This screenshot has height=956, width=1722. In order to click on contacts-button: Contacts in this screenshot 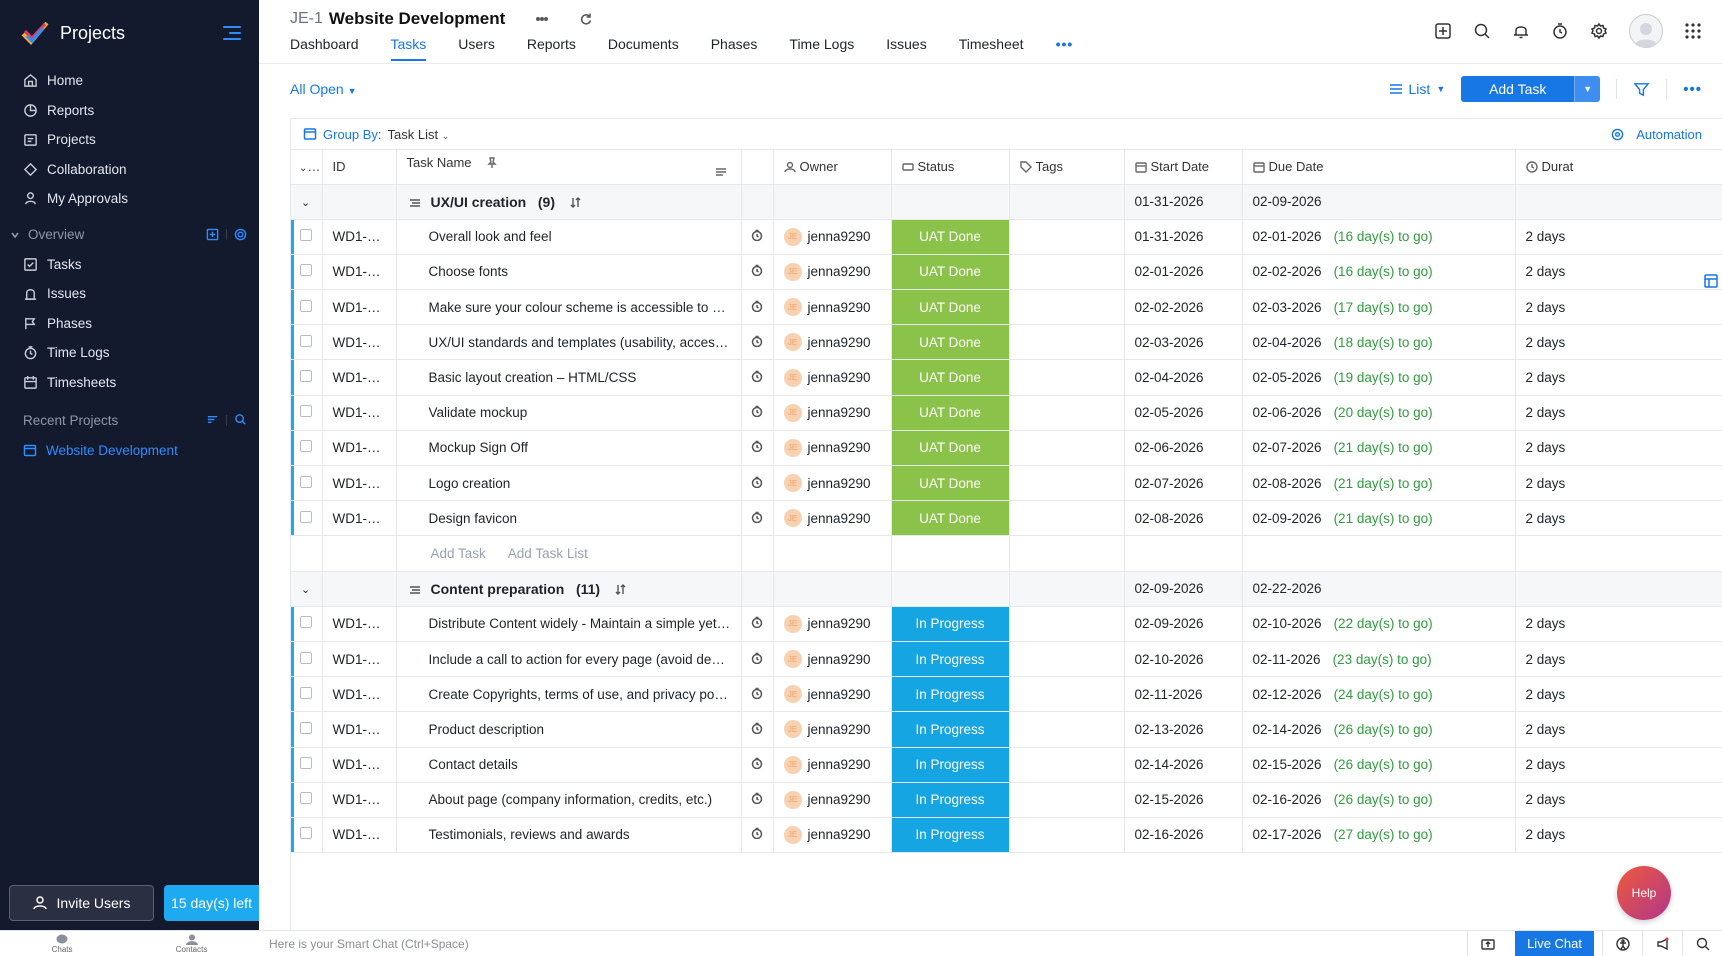, I will do `click(191, 944)`.